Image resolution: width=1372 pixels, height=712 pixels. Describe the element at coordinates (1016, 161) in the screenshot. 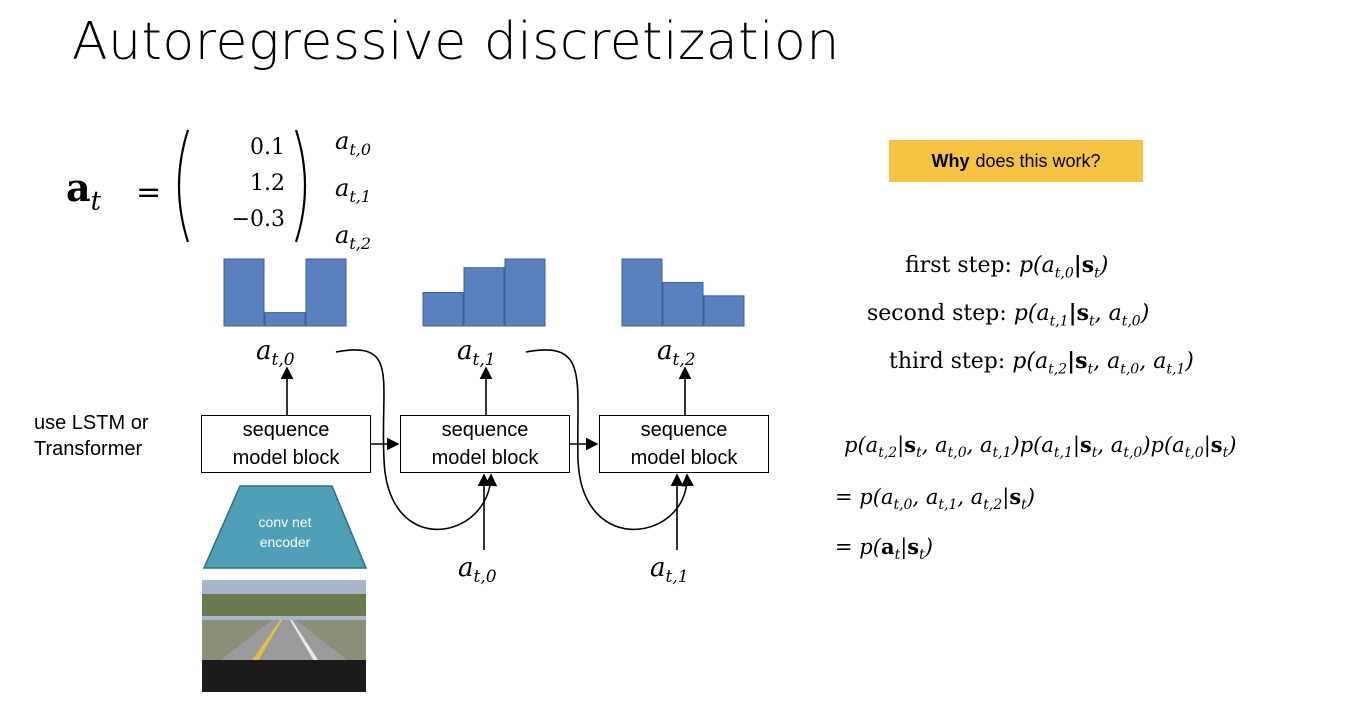

I see `why-callout: Why does this work?` at that location.